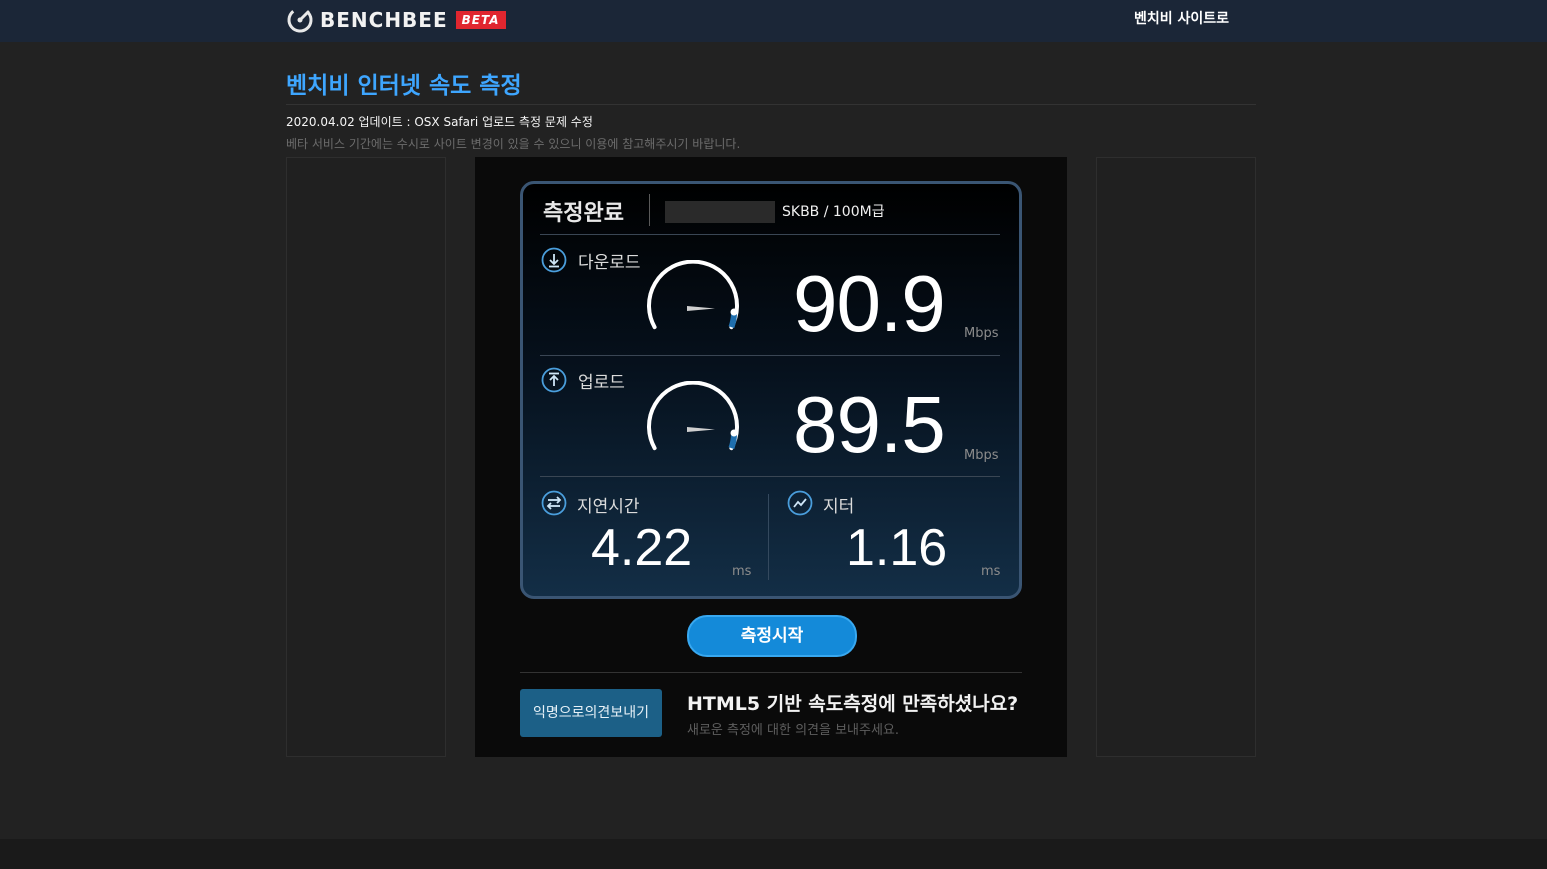  Describe the element at coordinates (384, 20) in the screenshot. I see `brand-name: BENCHBEE` at that location.